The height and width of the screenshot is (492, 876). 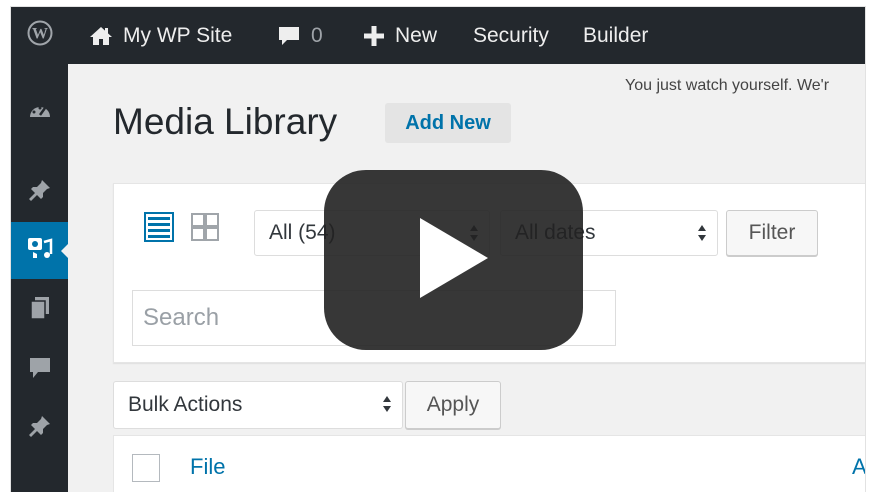 What do you see at coordinates (205, 229) in the screenshot?
I see `grid-view-icon` at bounding box center [205, 229].